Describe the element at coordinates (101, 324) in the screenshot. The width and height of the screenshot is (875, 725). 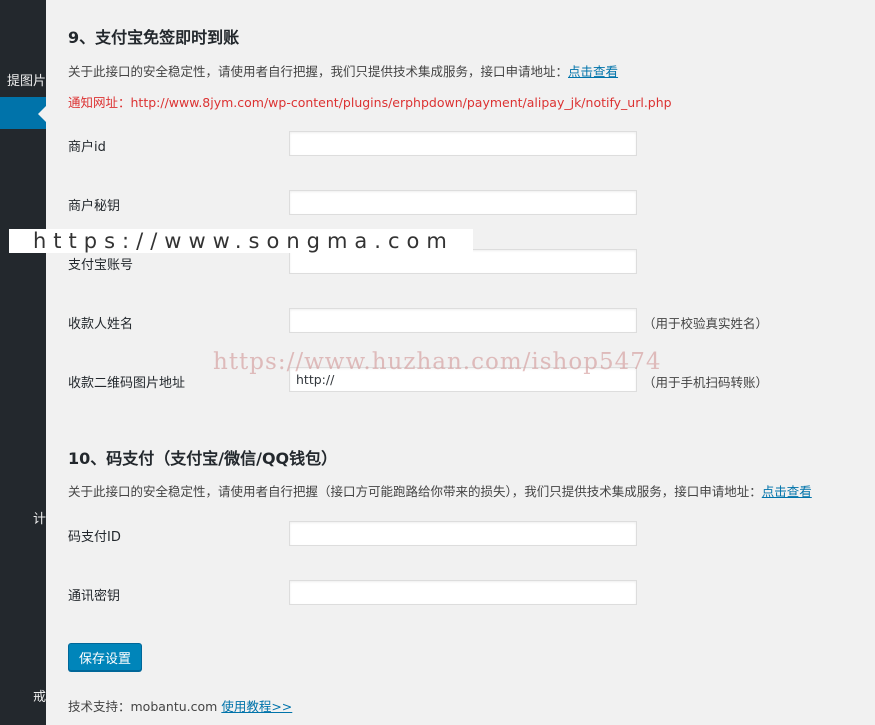
I see `field-label-payee-name: 收款人姓名` at that location.